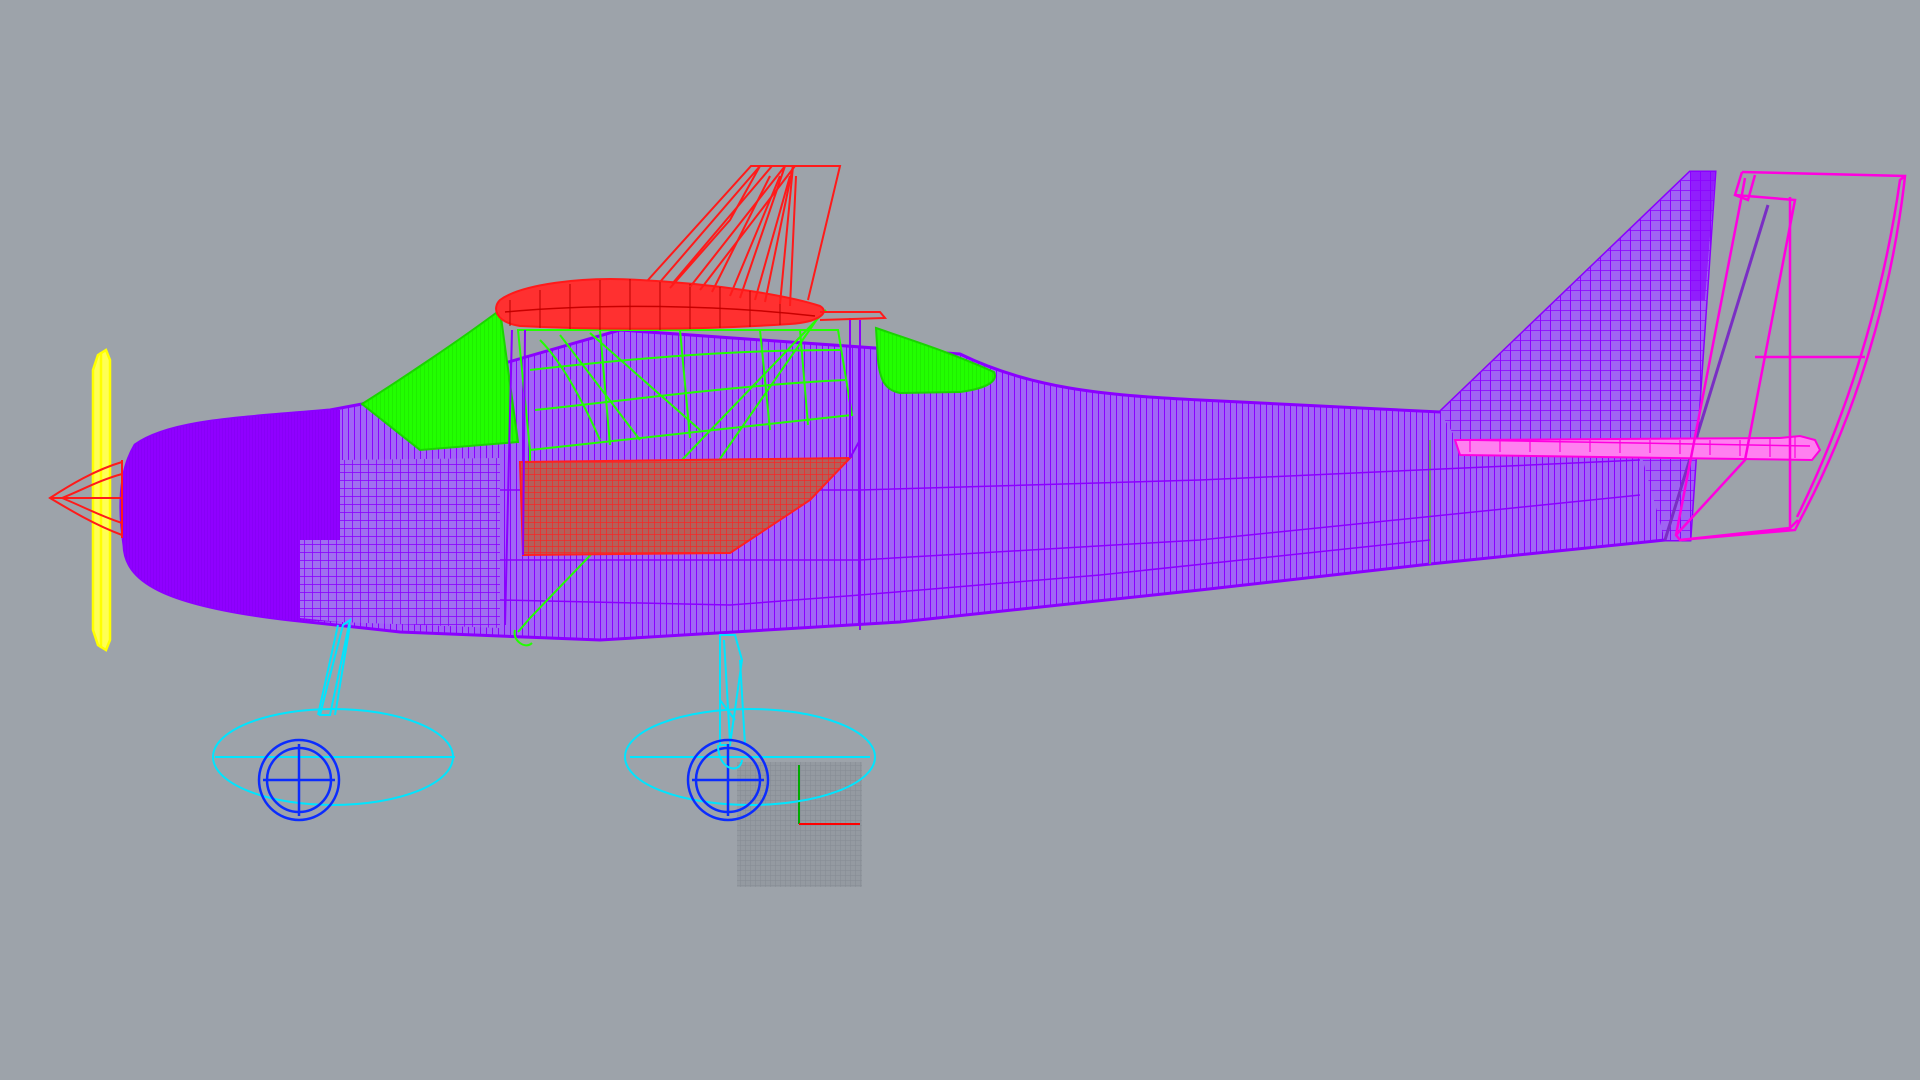 The image size is (1920, 1080). I want to click on horizontal-stabilizer, so click(1637, 448).